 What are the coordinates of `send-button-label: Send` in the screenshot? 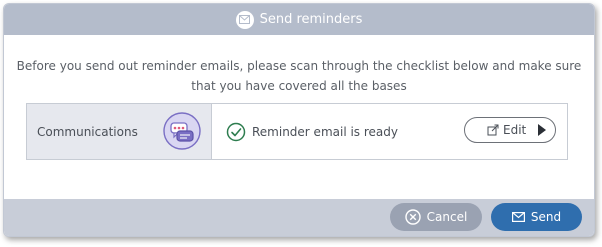 It's located at (546, 217).